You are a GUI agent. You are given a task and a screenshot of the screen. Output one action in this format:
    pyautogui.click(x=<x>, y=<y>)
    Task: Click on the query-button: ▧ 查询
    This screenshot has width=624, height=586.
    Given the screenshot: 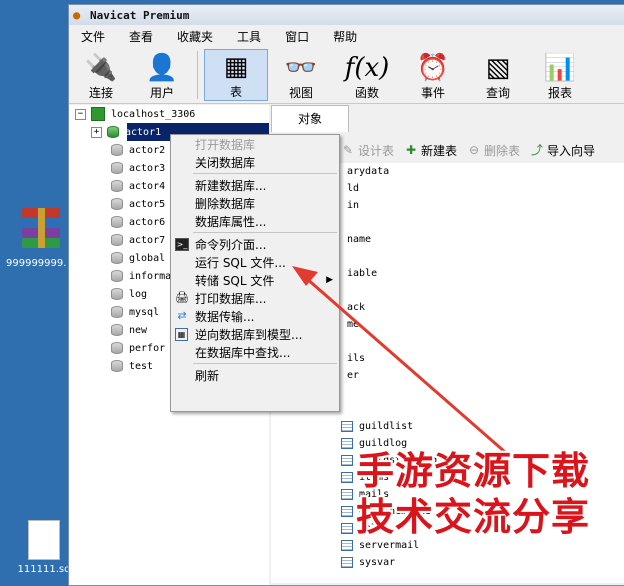 What is the action you would take?
    pyautogui.click(x=498, y=75)
    